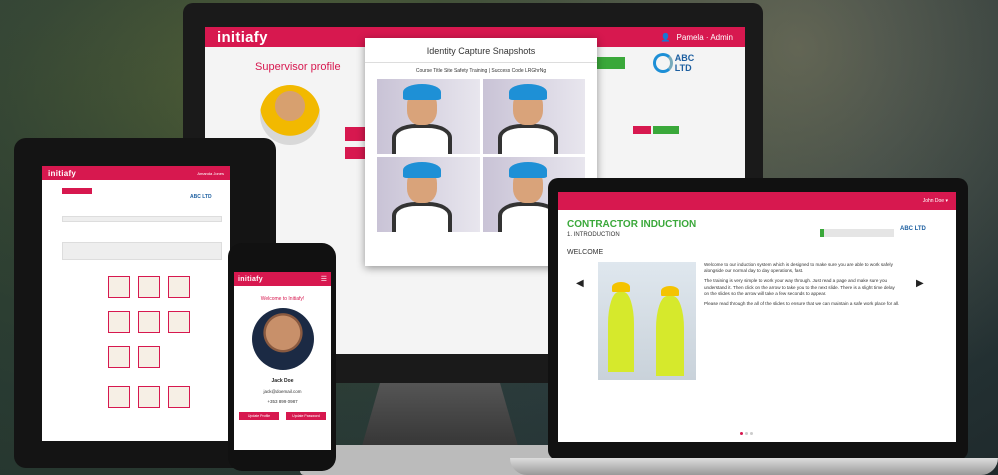 This screenshot has width=998, height=475. What do you see at coordinates (250, 279) in the screenshot?
I see `phone-logo: initiafy` at bounding box center [250, 279].